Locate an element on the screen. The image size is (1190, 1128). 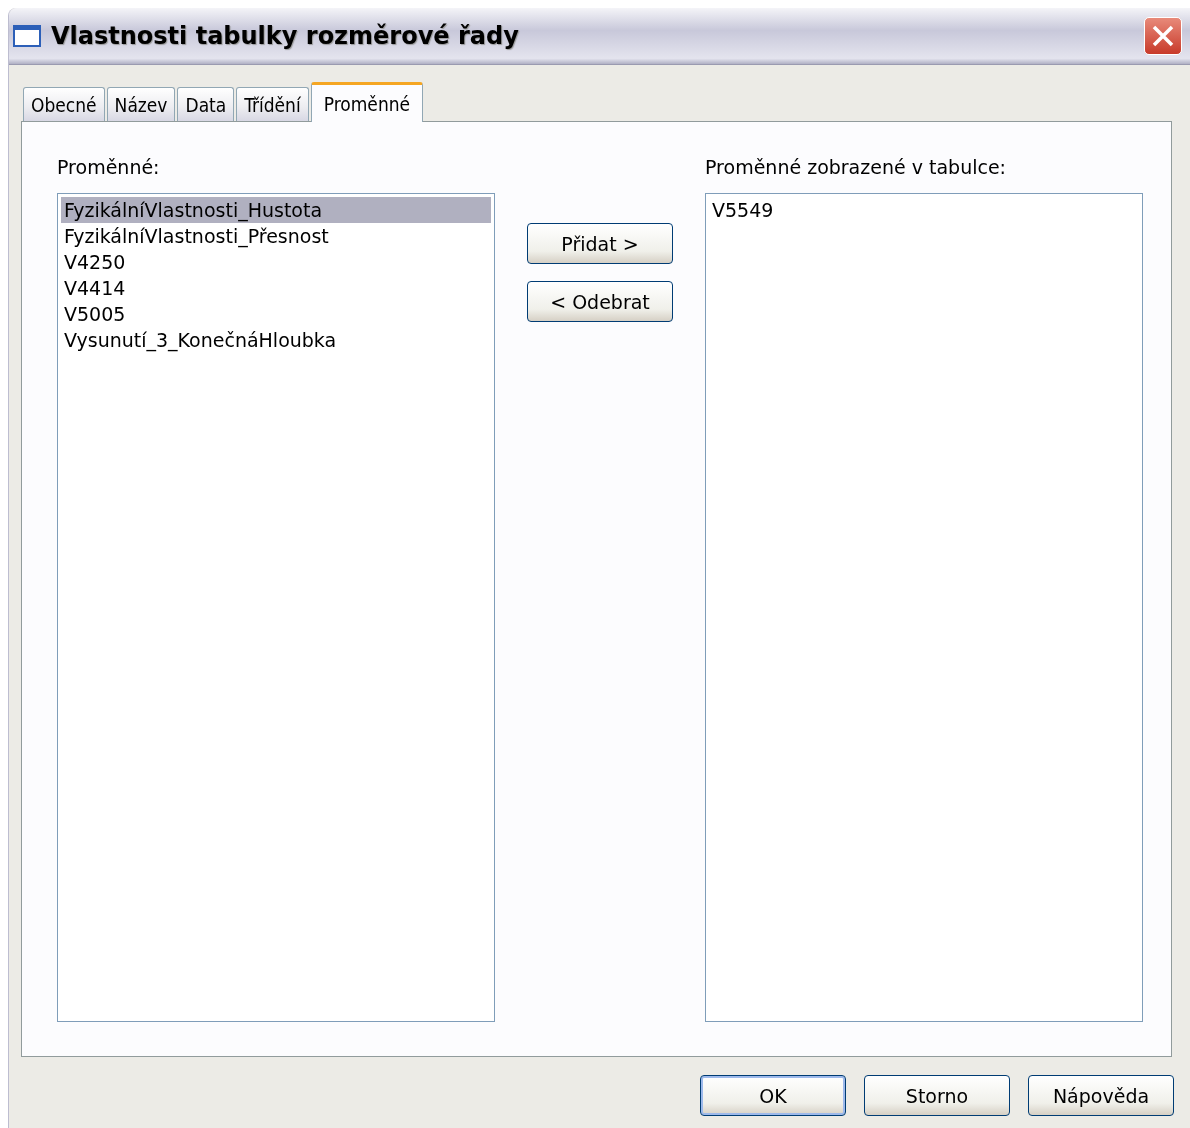
help-button: Nápověda is located at coordinates (1101, 1095).